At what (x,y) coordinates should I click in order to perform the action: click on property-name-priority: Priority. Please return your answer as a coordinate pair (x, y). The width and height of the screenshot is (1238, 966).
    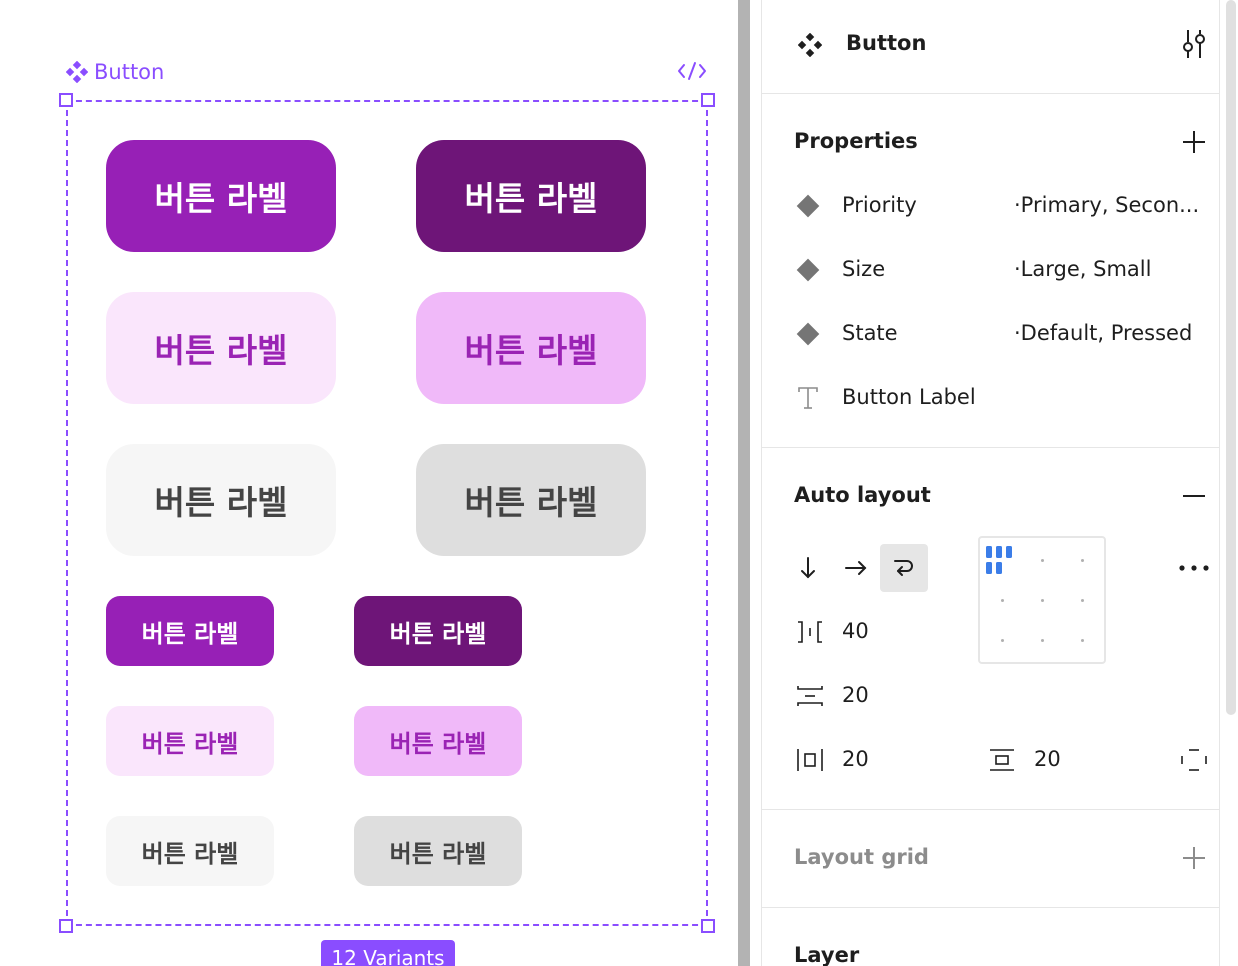
    Looking at the image, I should click on (879, 205).